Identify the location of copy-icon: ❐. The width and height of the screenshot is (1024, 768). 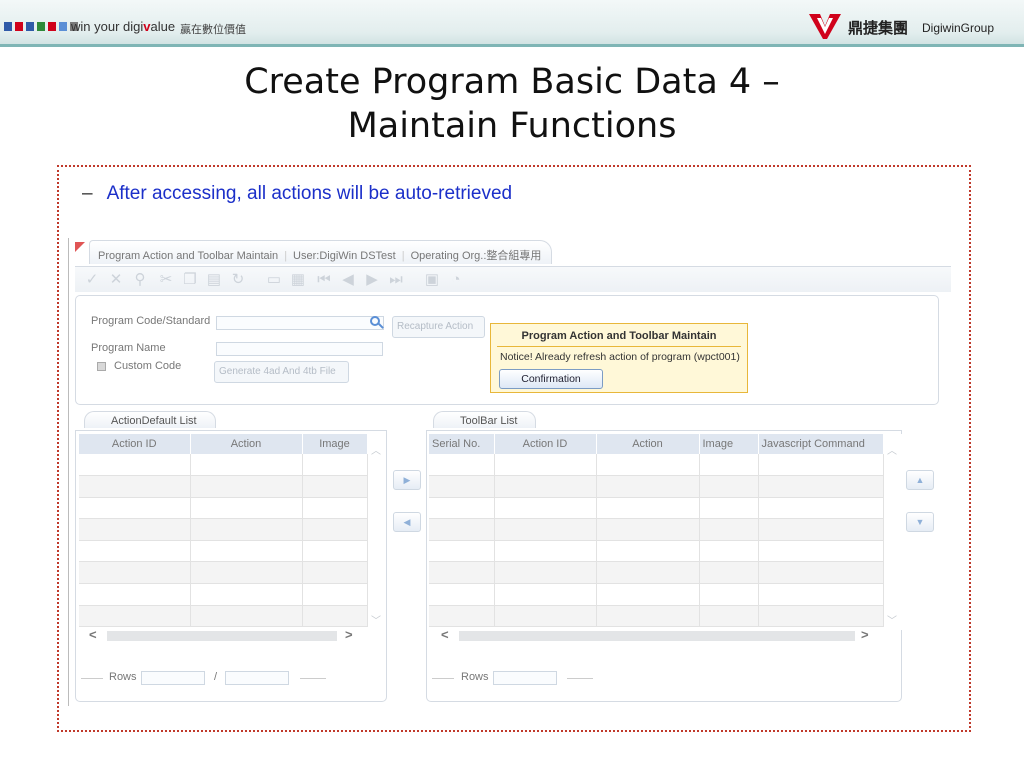
(190, 280).